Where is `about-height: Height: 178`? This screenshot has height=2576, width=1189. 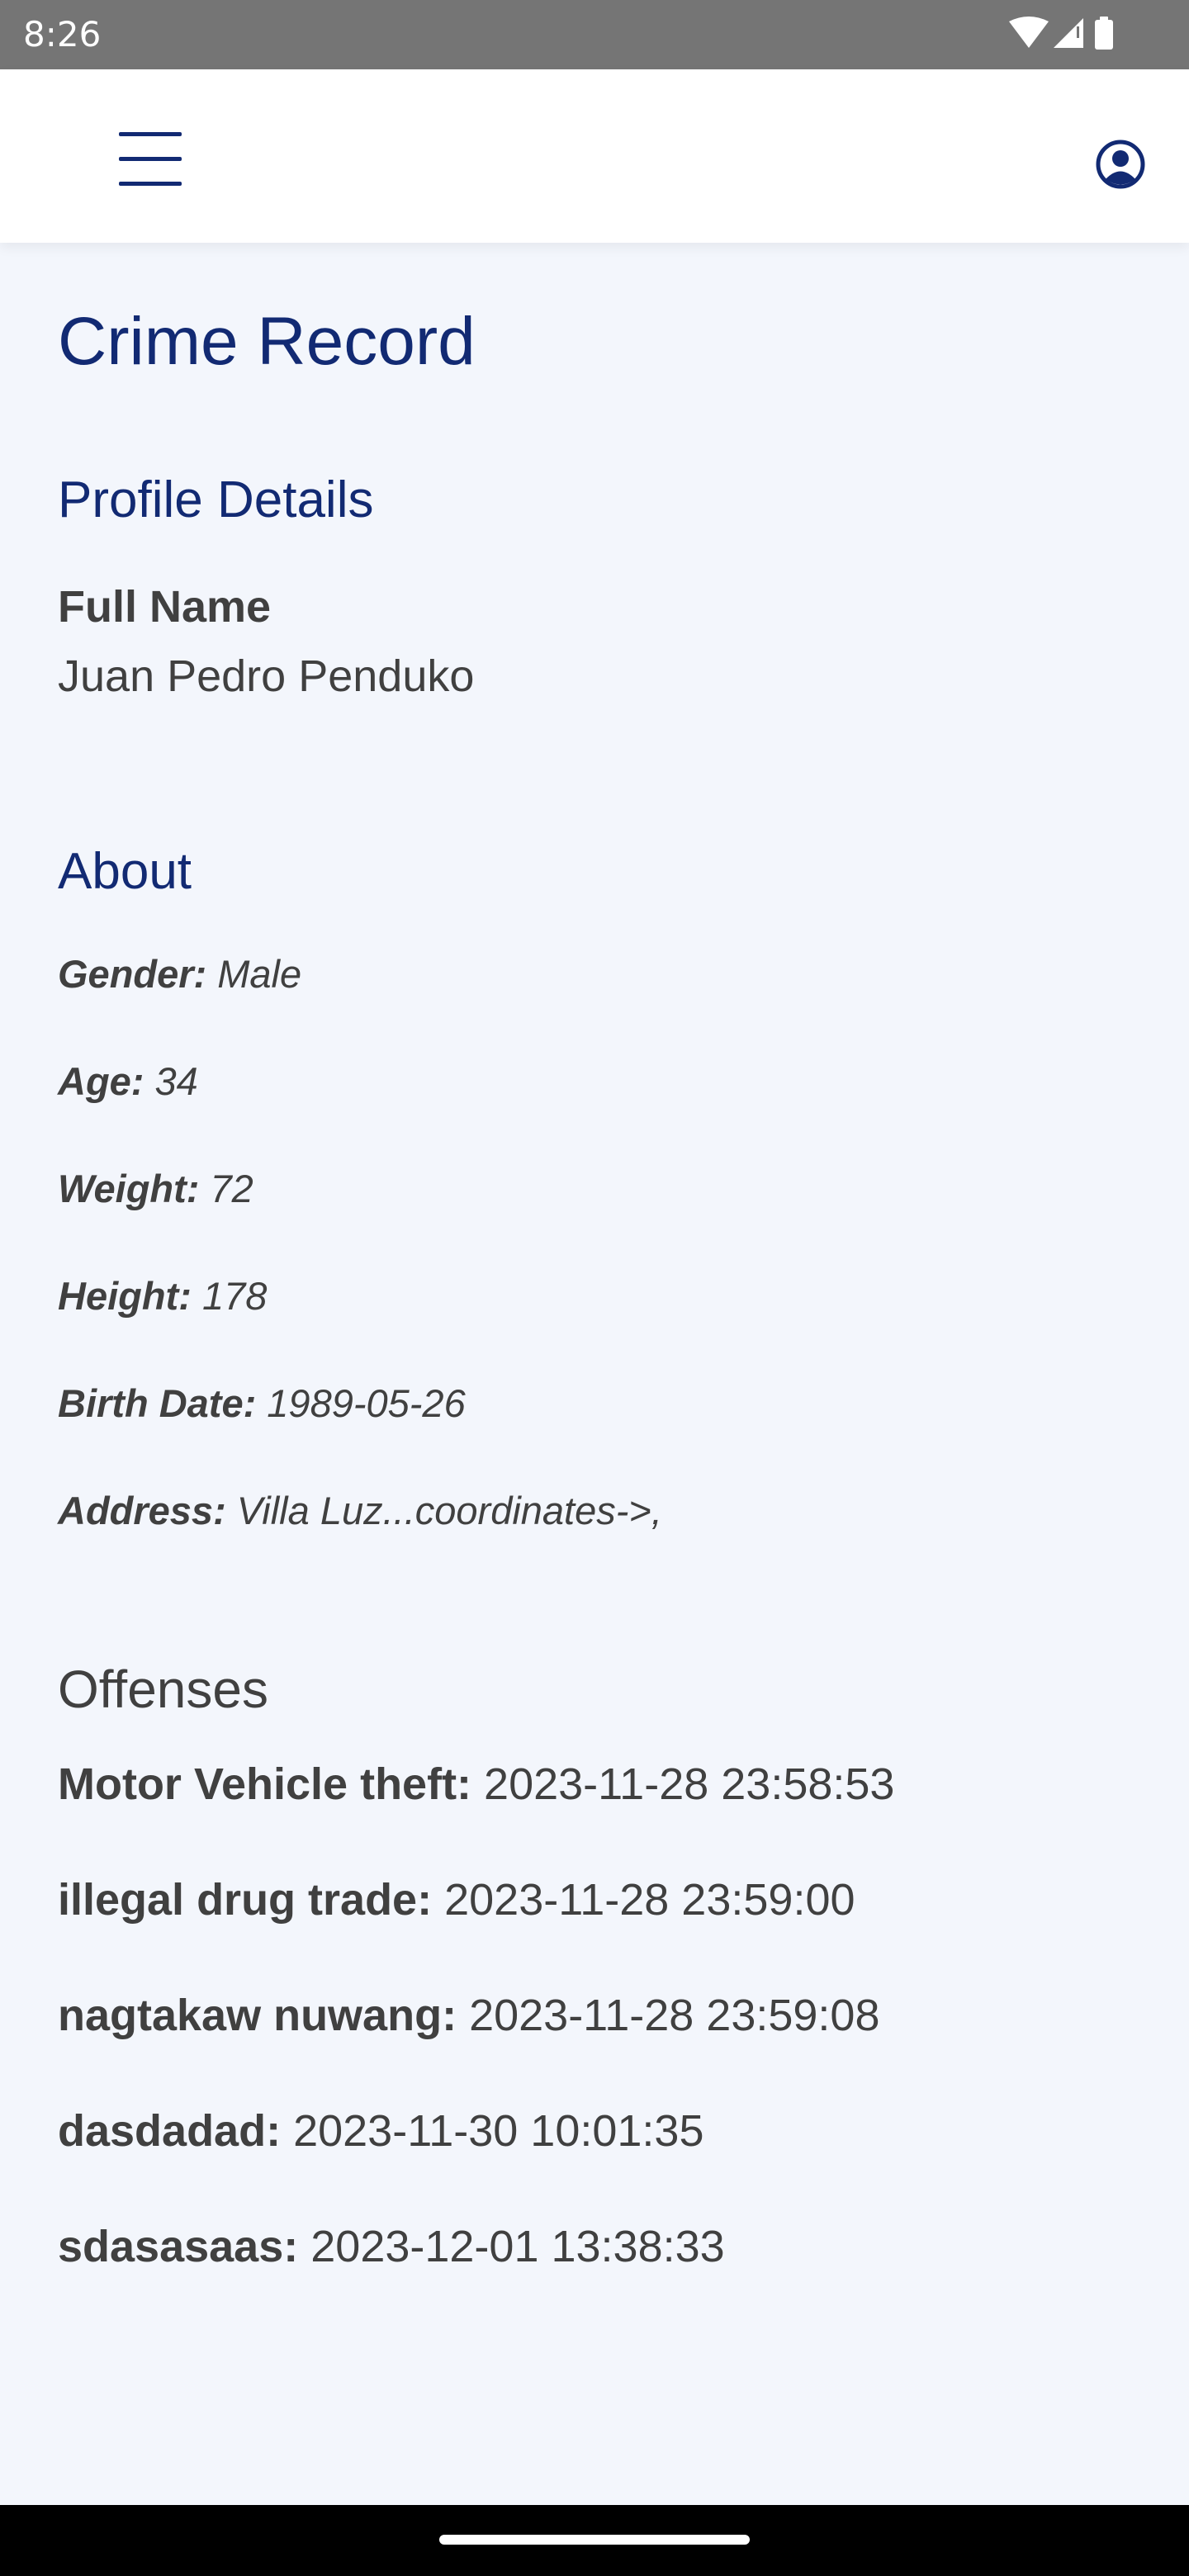 about-height: Height: 178 is located at coordinates (162, 1296).